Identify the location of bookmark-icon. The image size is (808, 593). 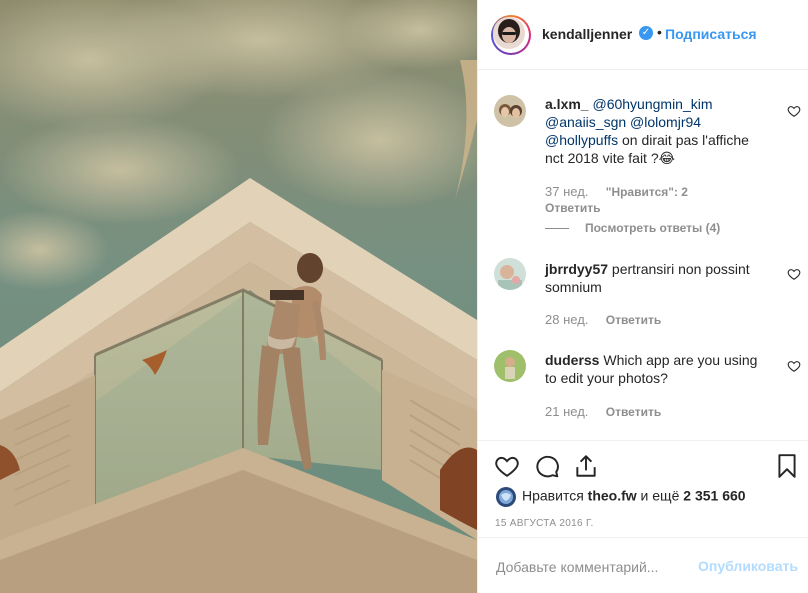
(787, 466).